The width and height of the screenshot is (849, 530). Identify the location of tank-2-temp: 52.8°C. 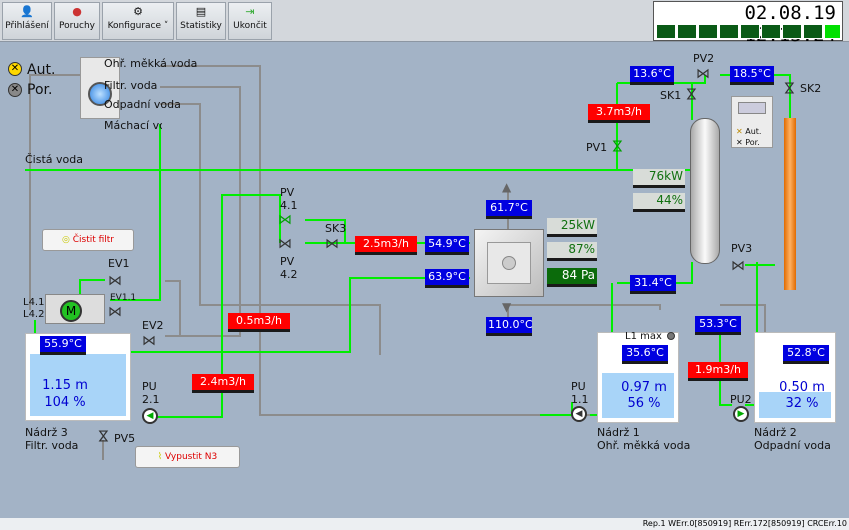
(806, 354).